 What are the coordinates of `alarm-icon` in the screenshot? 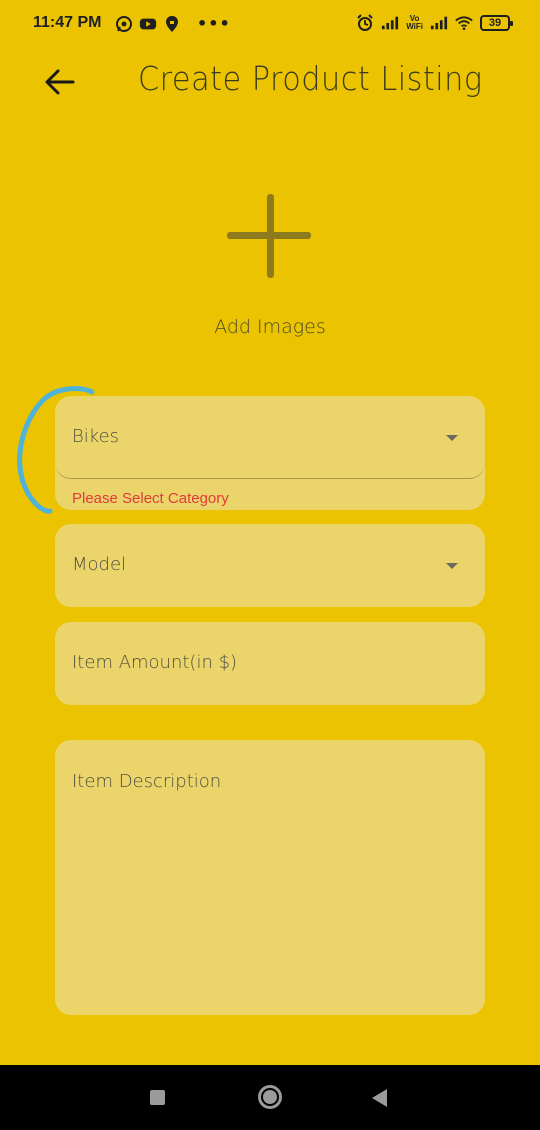 It's located at (365, 23).